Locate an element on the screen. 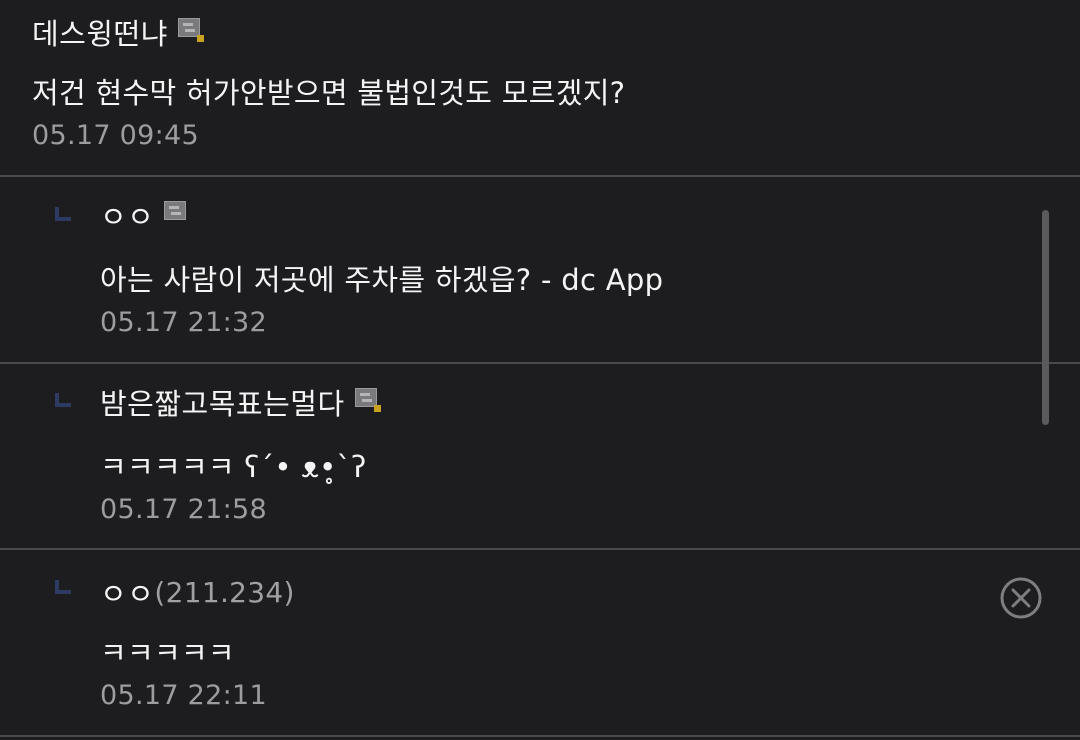 This screenshot has width=1080, height=740. comment-nickname: 데스윙떤냐 is located at coordinates (100, 32).